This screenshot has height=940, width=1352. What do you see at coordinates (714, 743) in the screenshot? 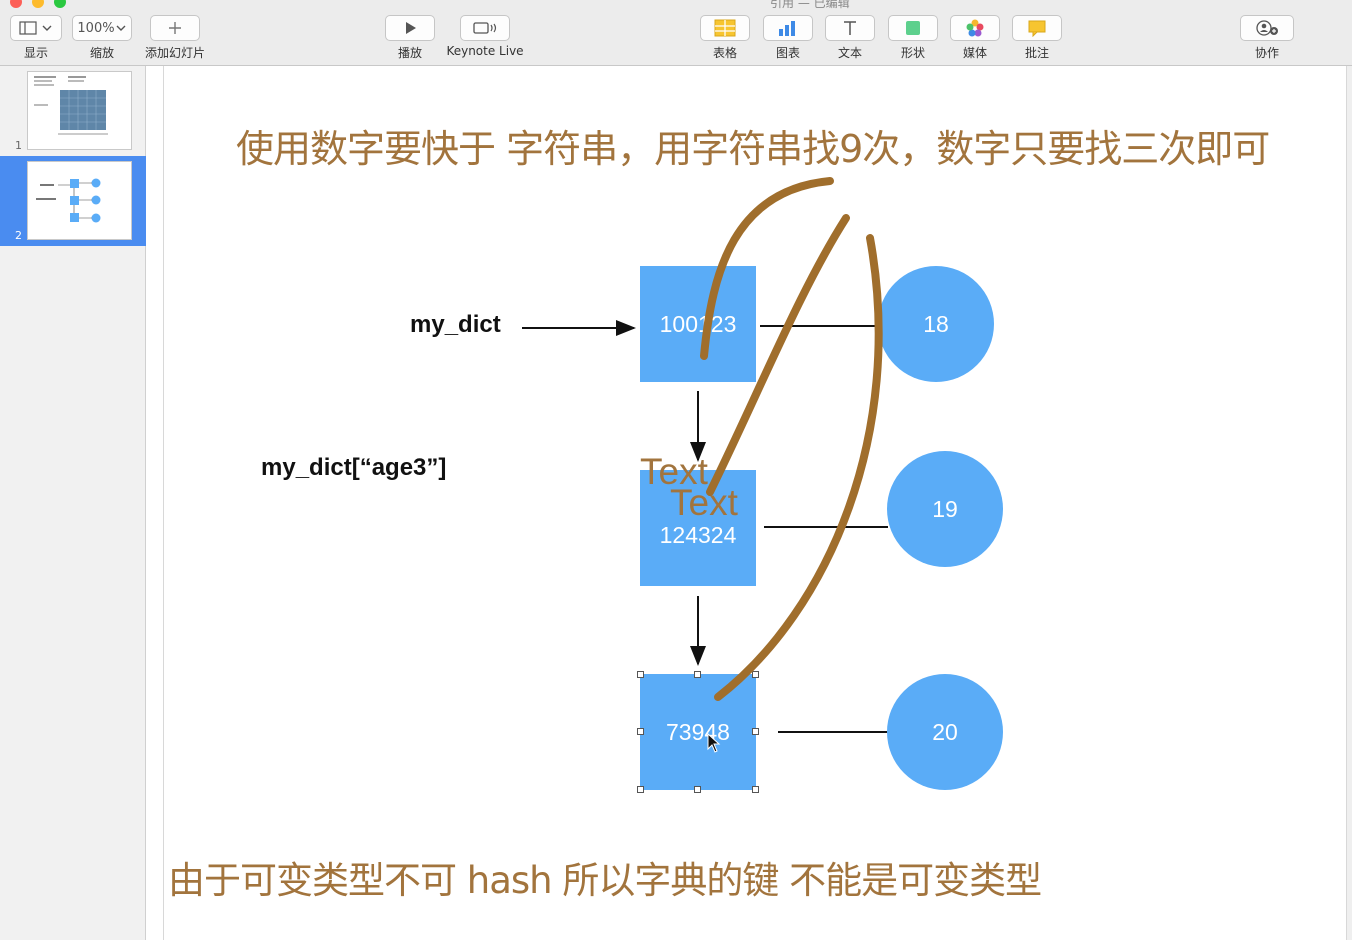
I see `mouse-cursor-icon` at bounding box center [714, 743].